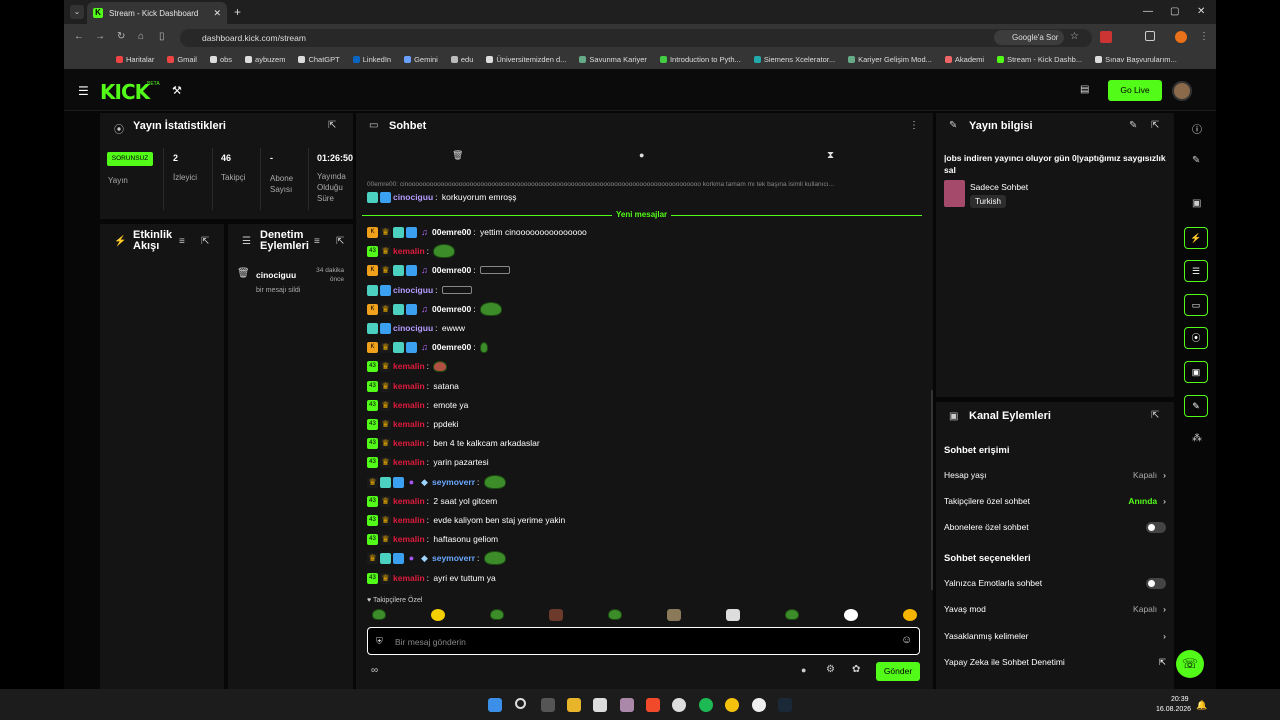  What do you see at coordinates (1055, 501) in the screenshot?
I see `followers-chat-row: Takipçilere özel sohbet Anında ›` at bounding box center [1055, 501].